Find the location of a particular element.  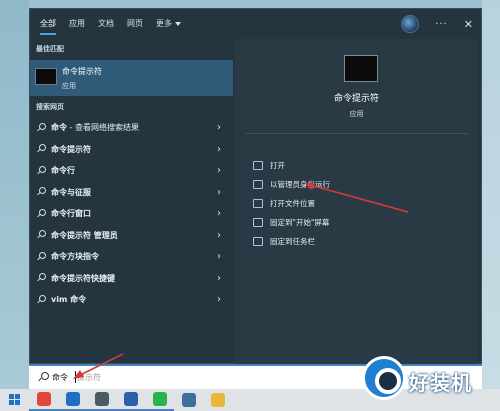

desktop-background-right is located at coordinates (491, 195).